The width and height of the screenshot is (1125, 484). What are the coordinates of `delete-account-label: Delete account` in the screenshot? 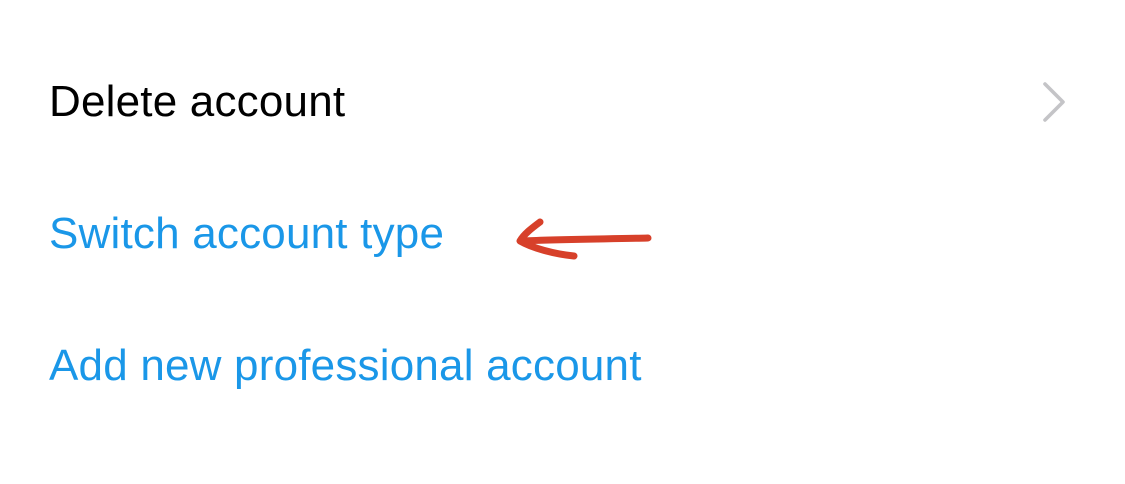 It's located at (197, 101).